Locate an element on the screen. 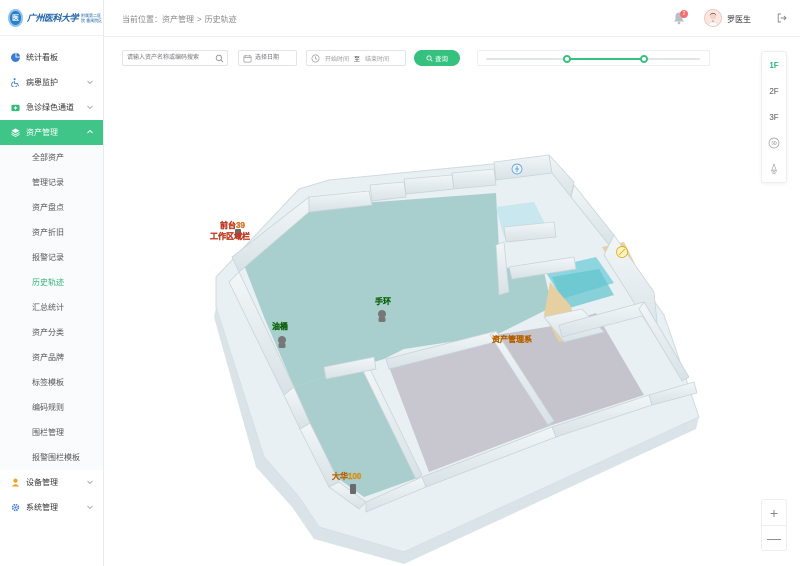 This screenshot has height=566, width=800. zoom-out-button: — is located at coordinates (774, 537).